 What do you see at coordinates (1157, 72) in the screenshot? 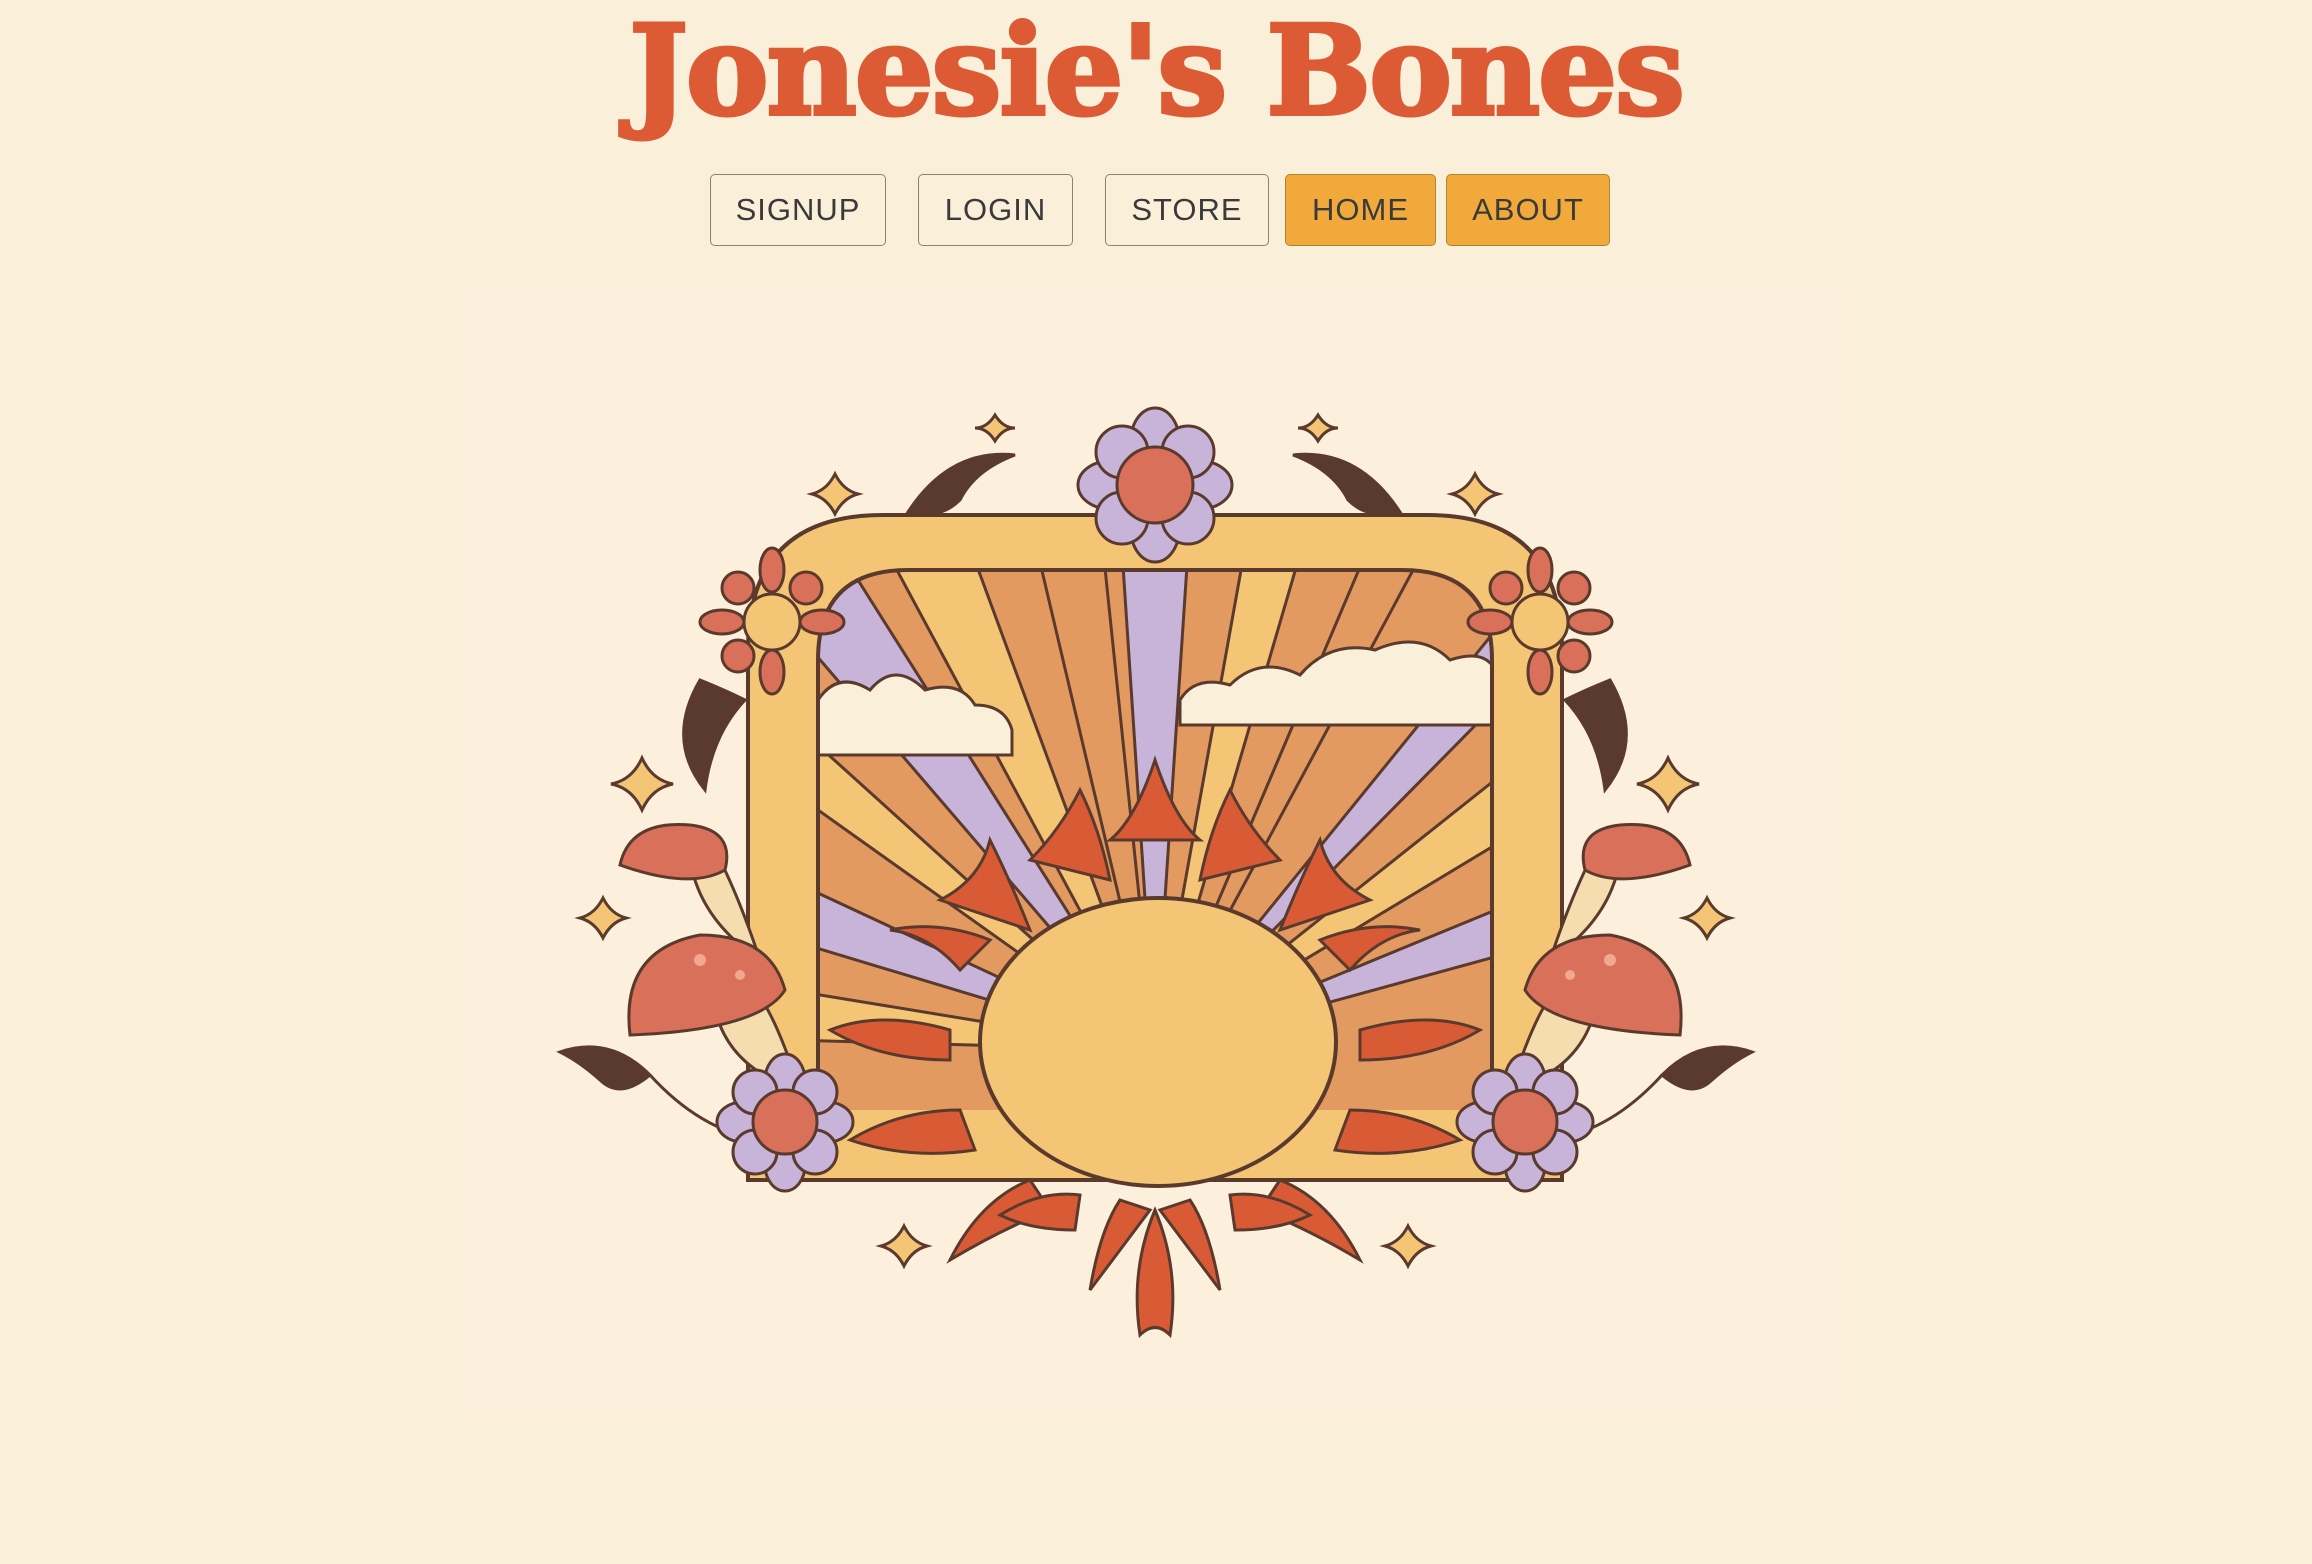
I see `site-title: Jonesie's Bones` at bounding box center [1157, 72].